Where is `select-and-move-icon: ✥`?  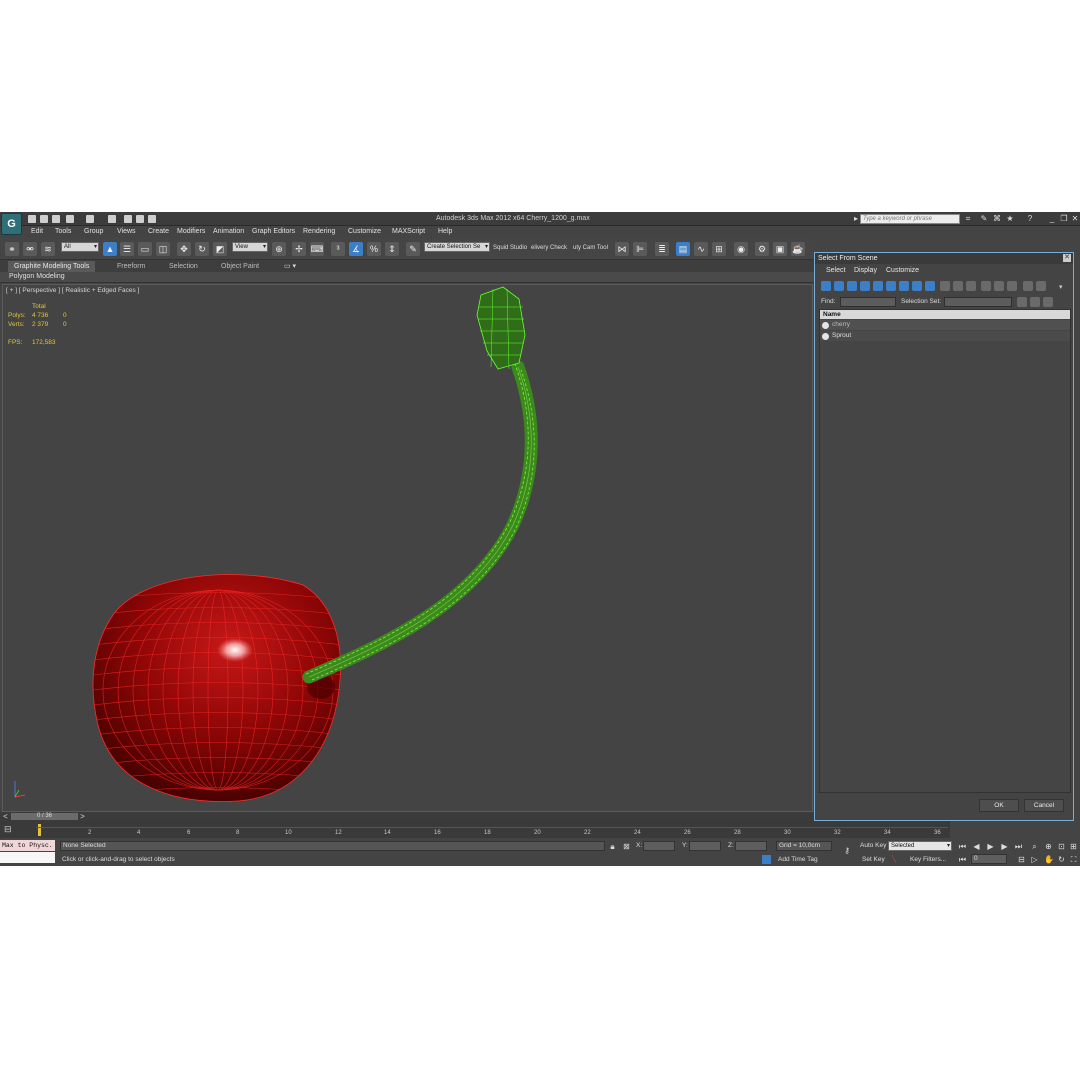
select-and-move-icon: ✥ is located at coordinates (184, 249).